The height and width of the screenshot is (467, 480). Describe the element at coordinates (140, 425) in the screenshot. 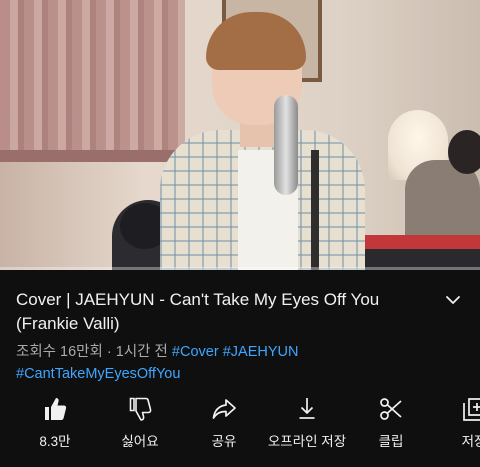

I see `dislike-button: 싫어요` at that location.